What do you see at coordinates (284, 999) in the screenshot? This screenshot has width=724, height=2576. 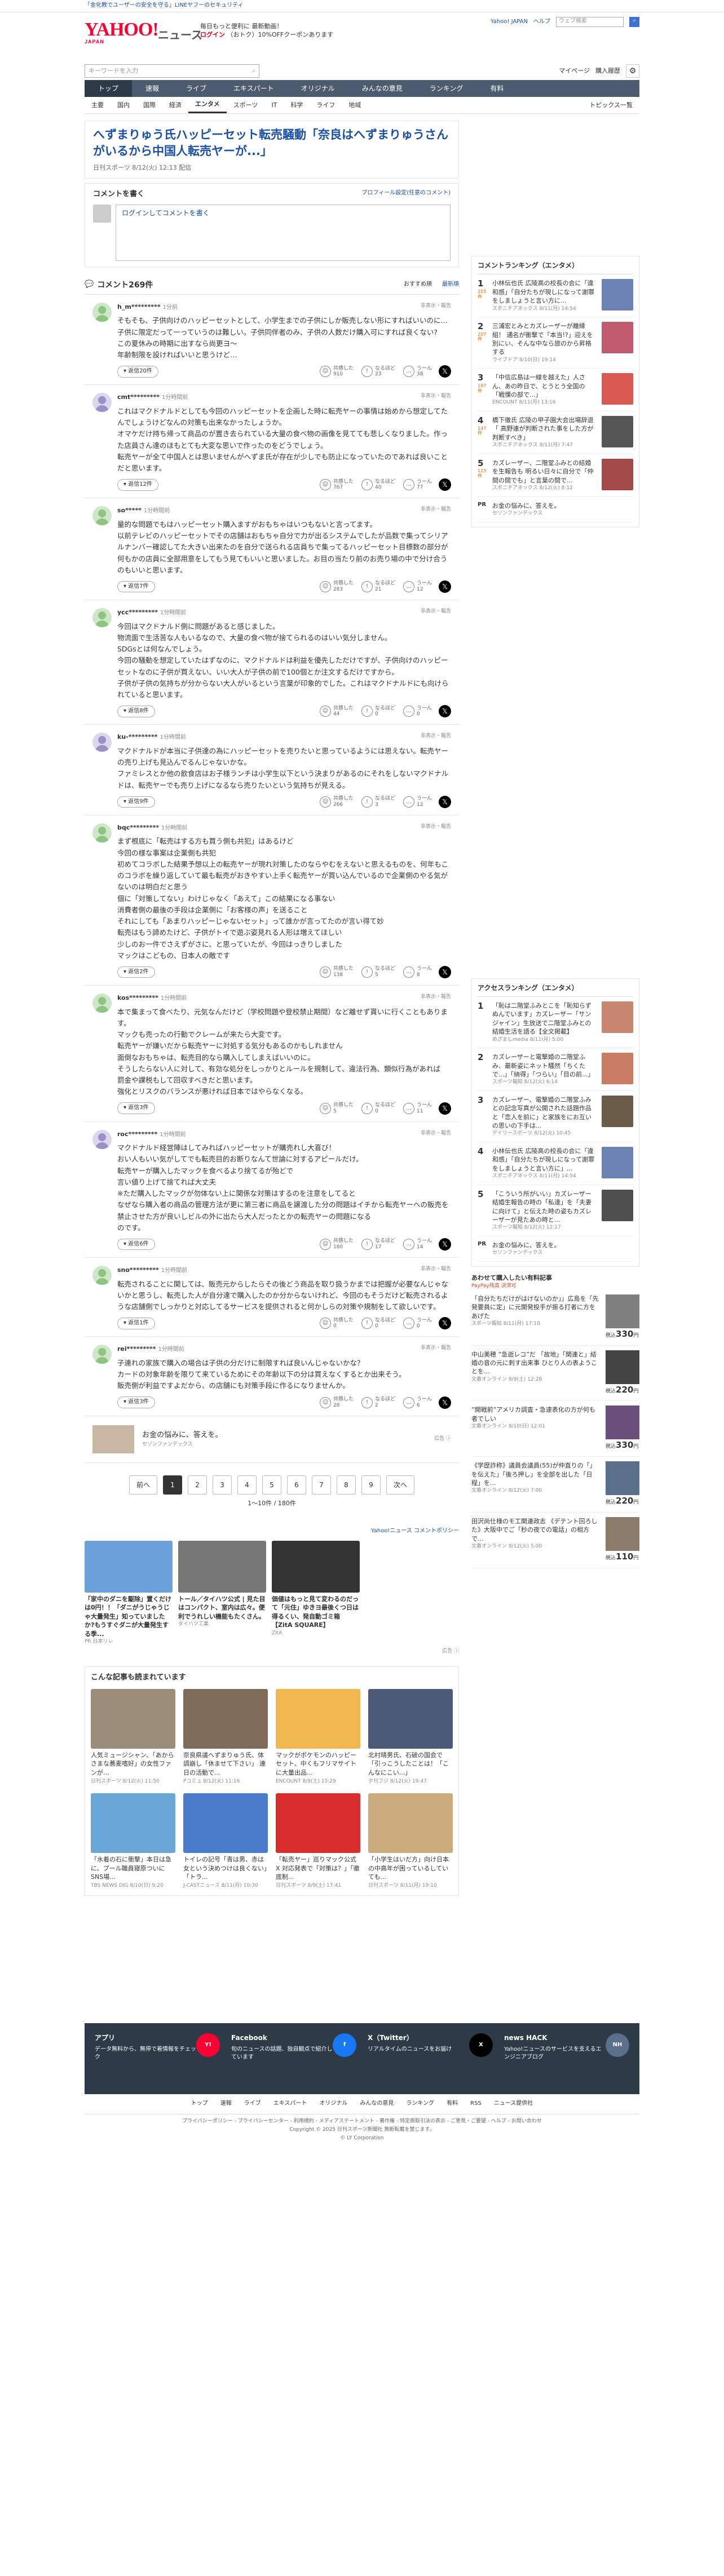 I see `comment-user: kos********* 1分時間前` at bounding box center [284, 999].